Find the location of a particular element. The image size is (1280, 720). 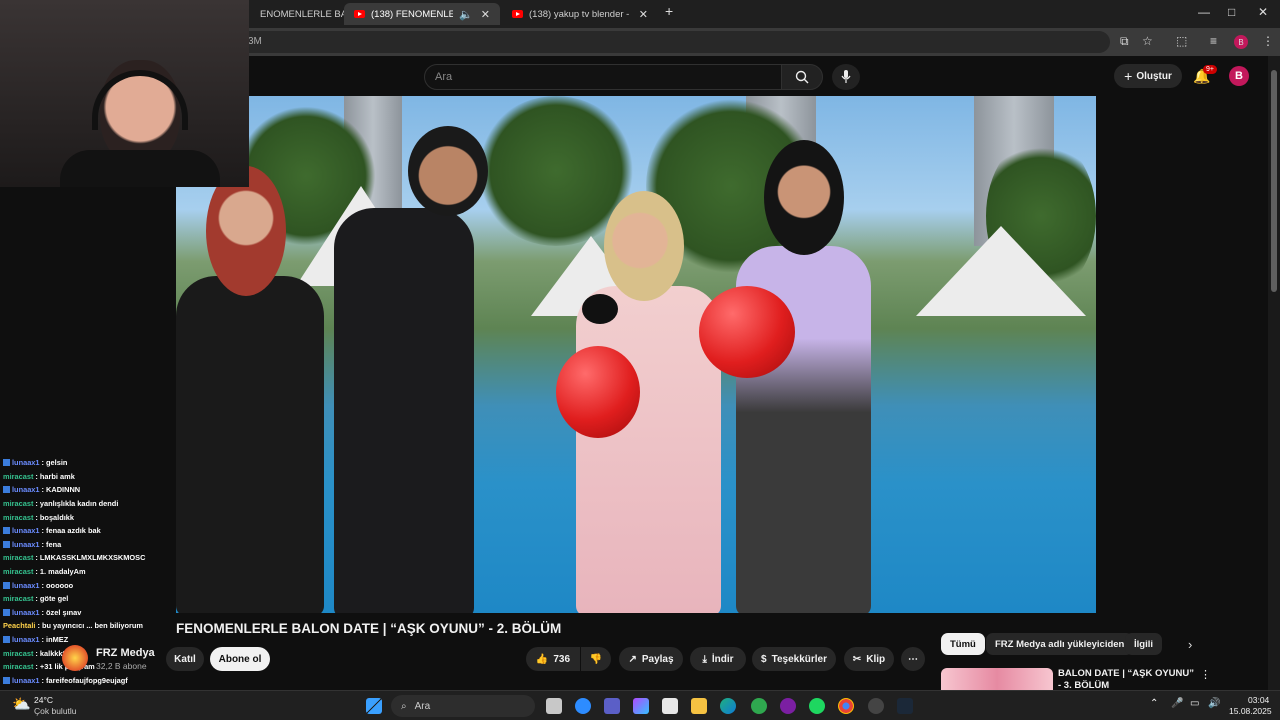

chat-badge-icon is located at coordinates (6, 640).